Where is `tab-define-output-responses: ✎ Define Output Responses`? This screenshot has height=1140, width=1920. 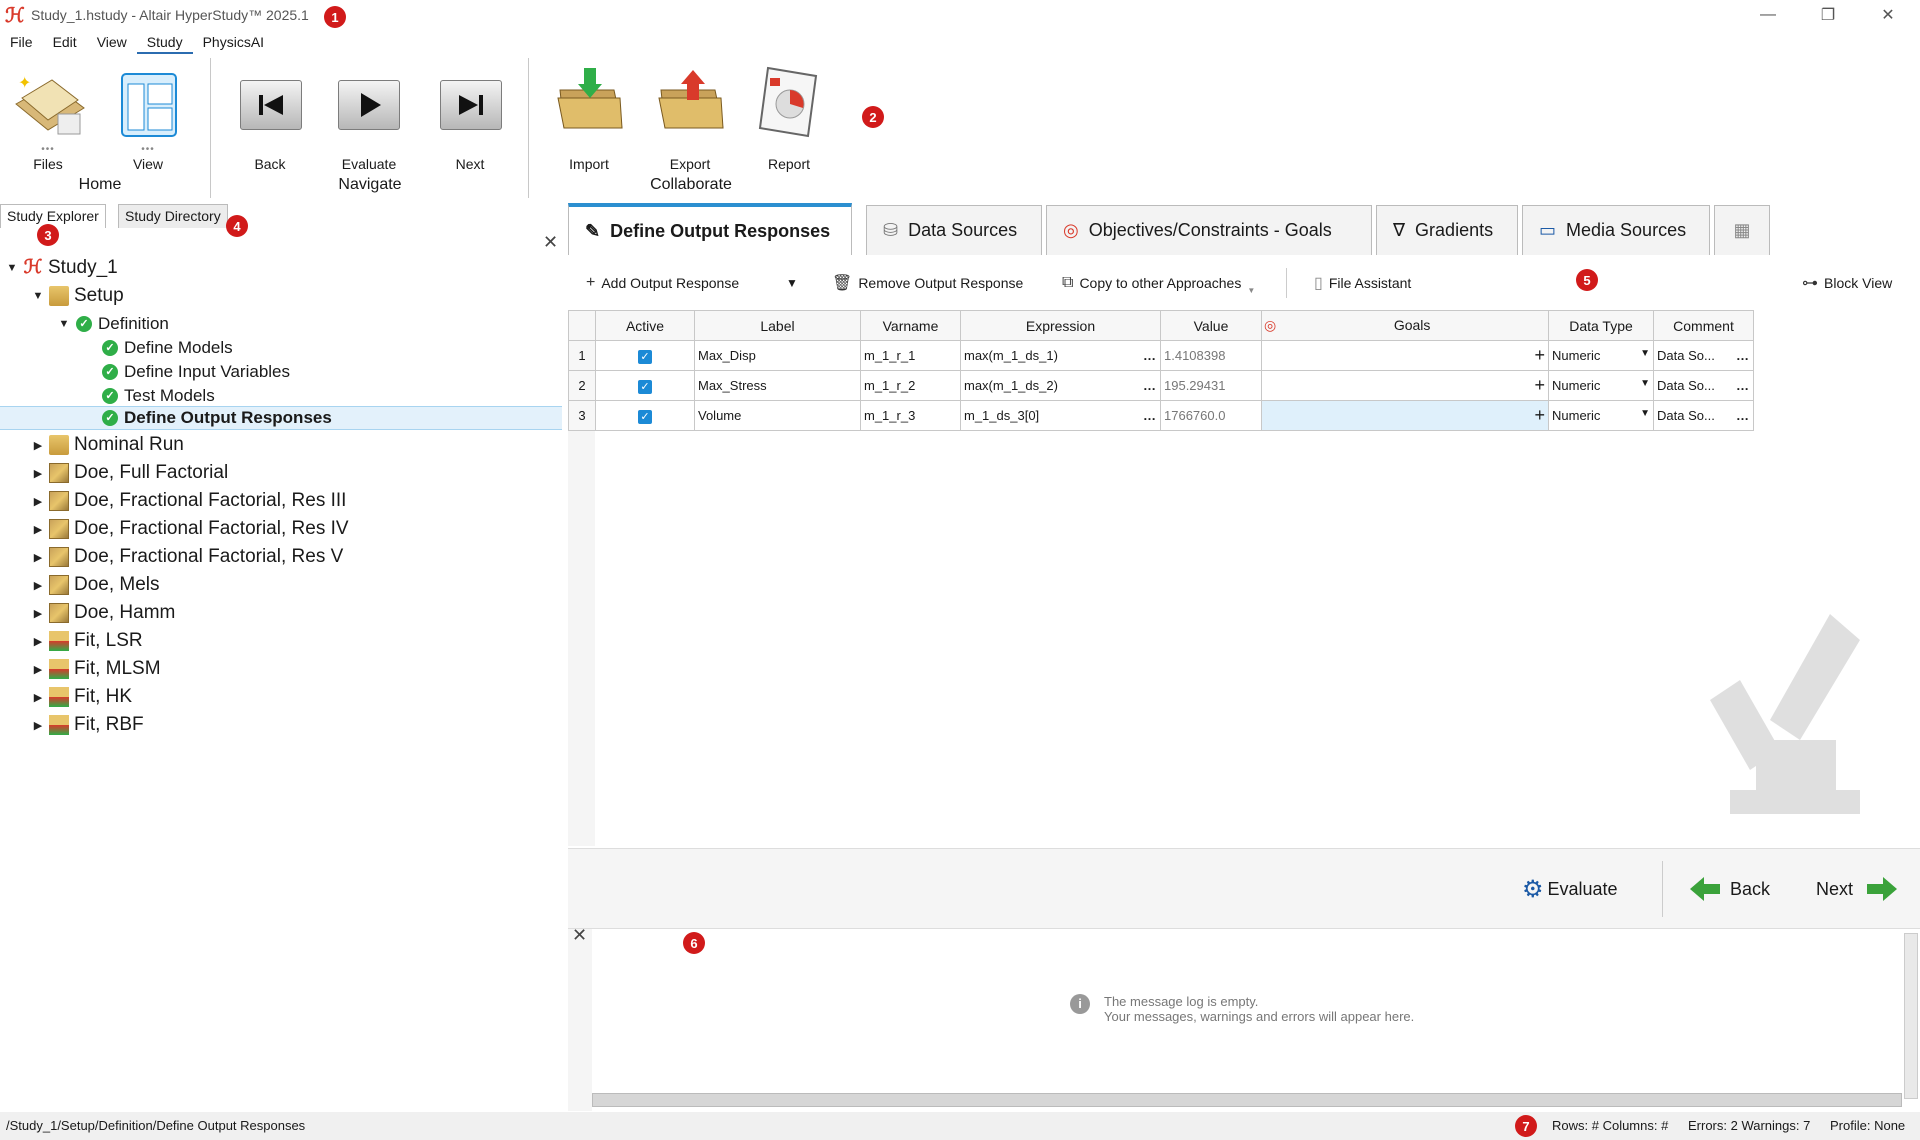
tab-define-output-responses: ✎ Define Output Responses is located at coordinates (710, 229).